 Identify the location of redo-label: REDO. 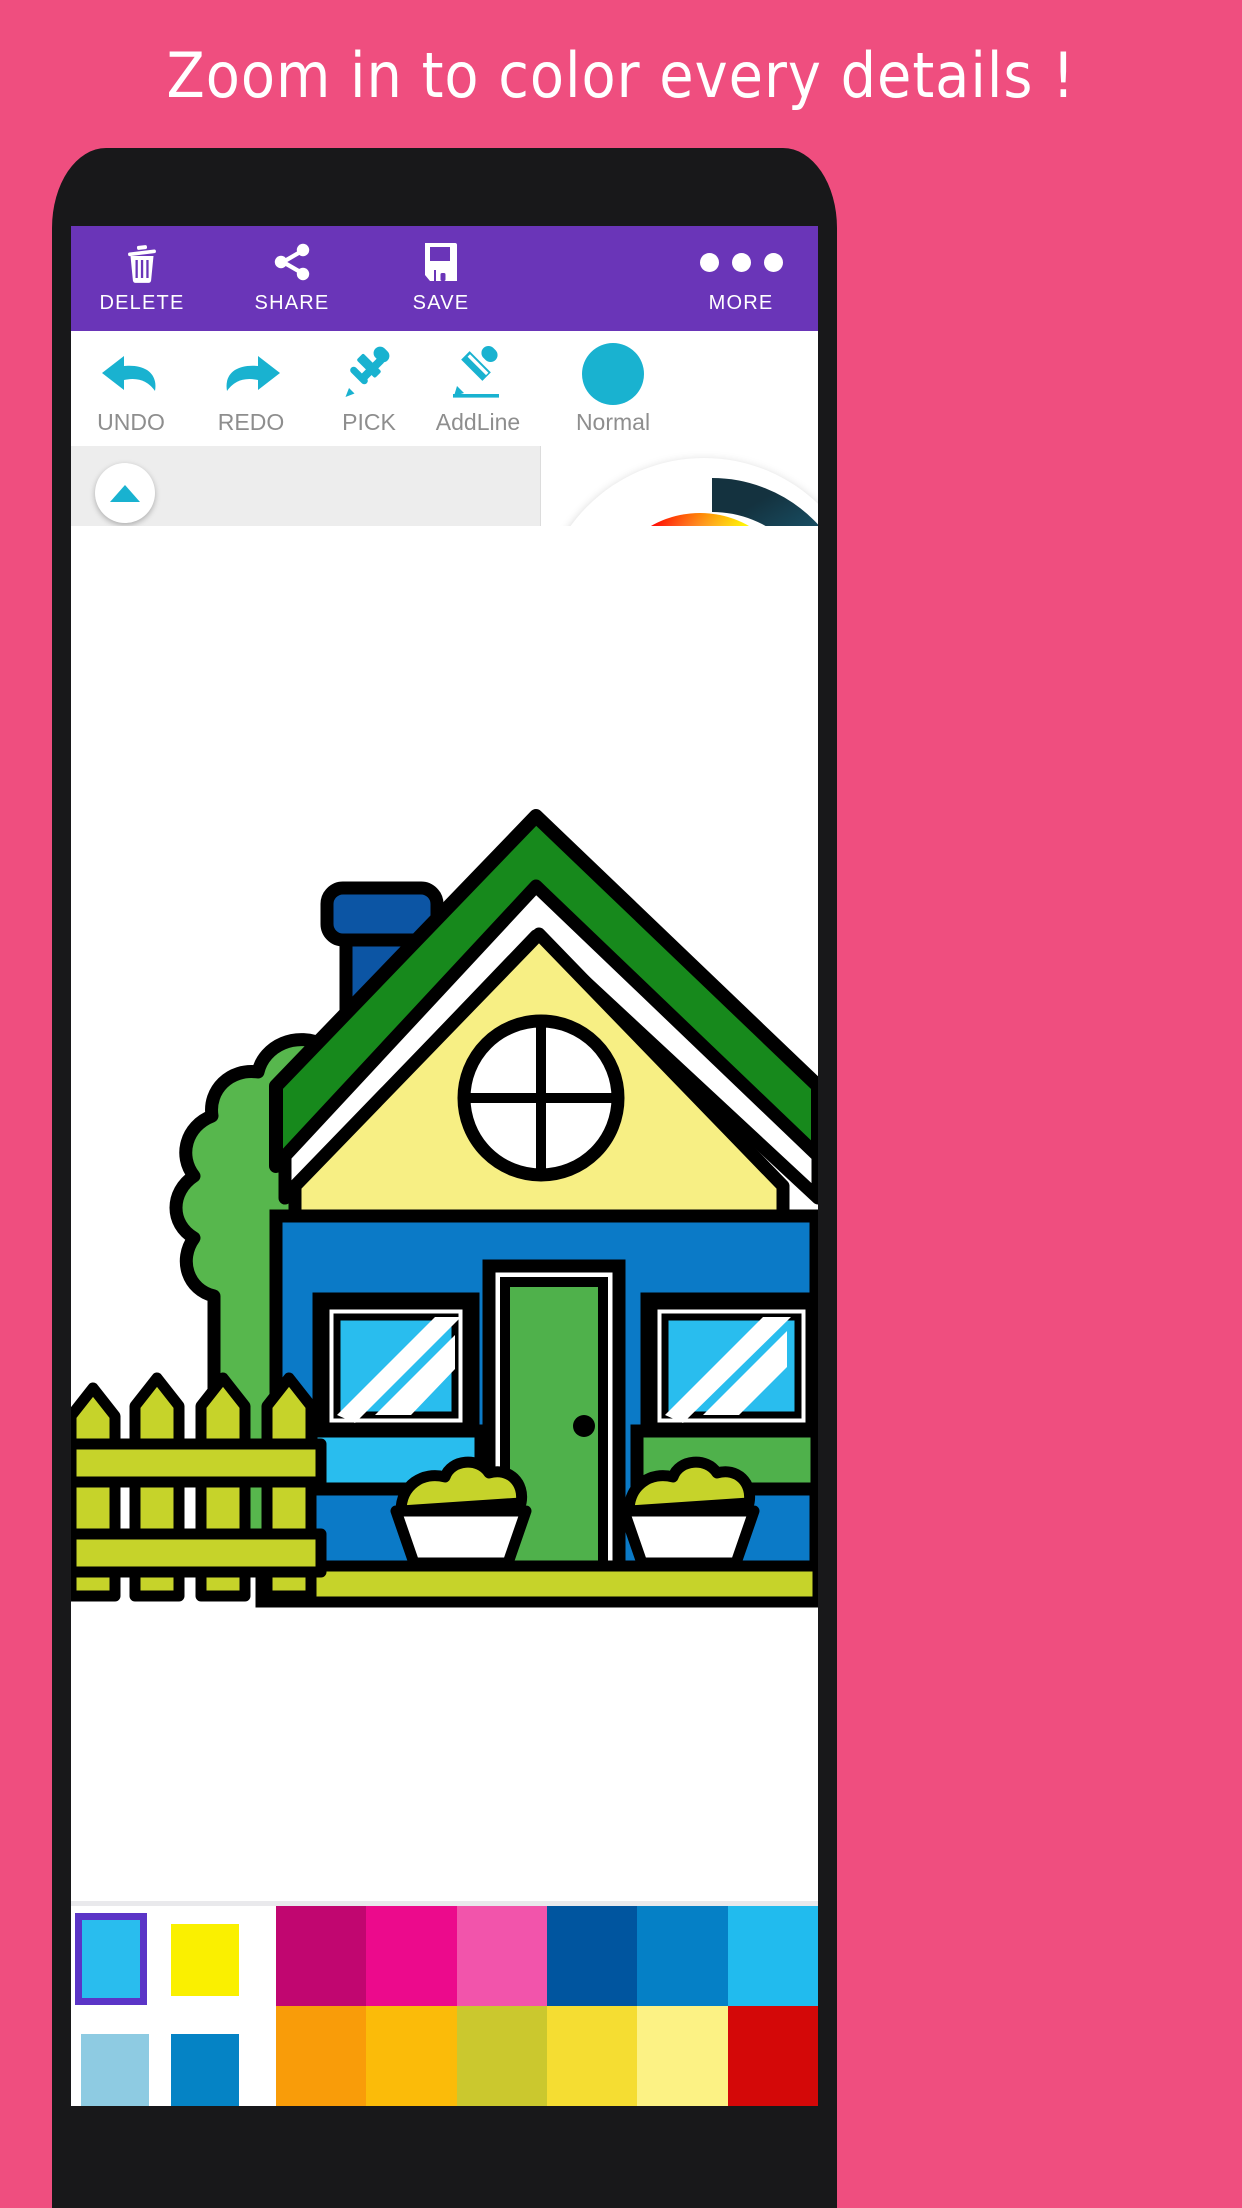
(251, 422).